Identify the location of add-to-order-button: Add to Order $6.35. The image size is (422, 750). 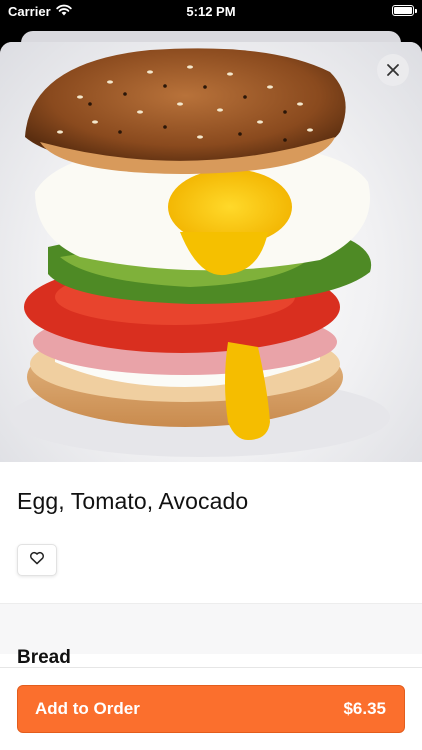
(211, 709).